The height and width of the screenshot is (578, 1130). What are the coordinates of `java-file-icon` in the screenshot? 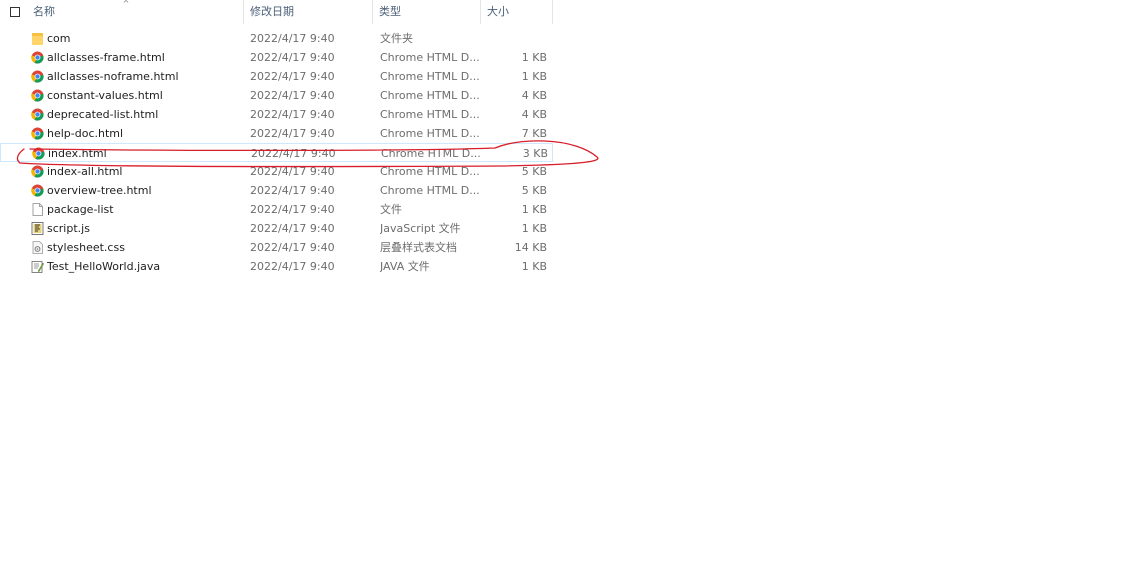 It's located at (38, 266).